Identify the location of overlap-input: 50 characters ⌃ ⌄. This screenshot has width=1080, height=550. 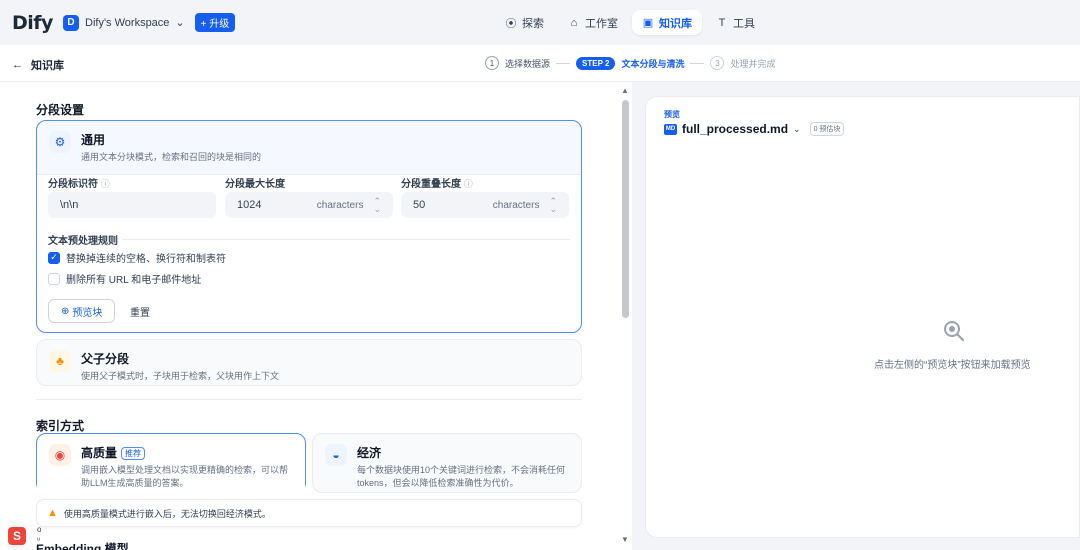
(485, 205).